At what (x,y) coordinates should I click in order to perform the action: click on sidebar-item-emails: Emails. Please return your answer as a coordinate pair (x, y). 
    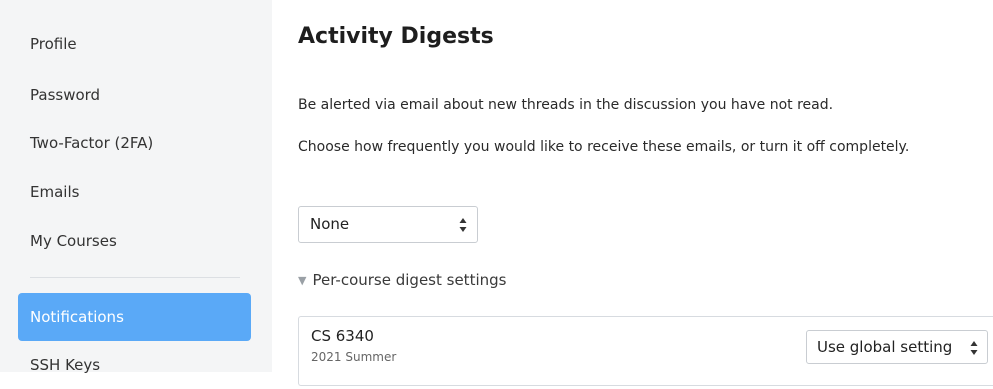
    Looking at the image, I should click on (134, 192).